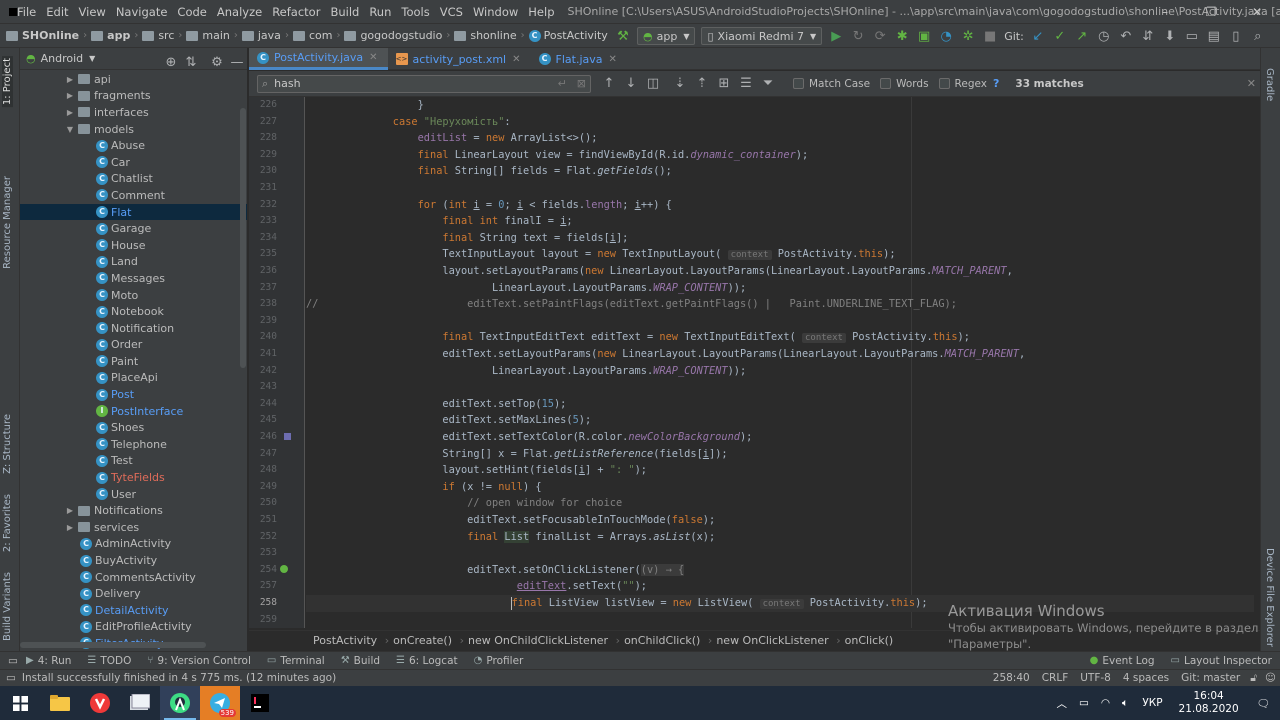  Describe the element at coordinates (133, 96) in the screenshot. I see `tree-folder: ▶ fragments` at that location.